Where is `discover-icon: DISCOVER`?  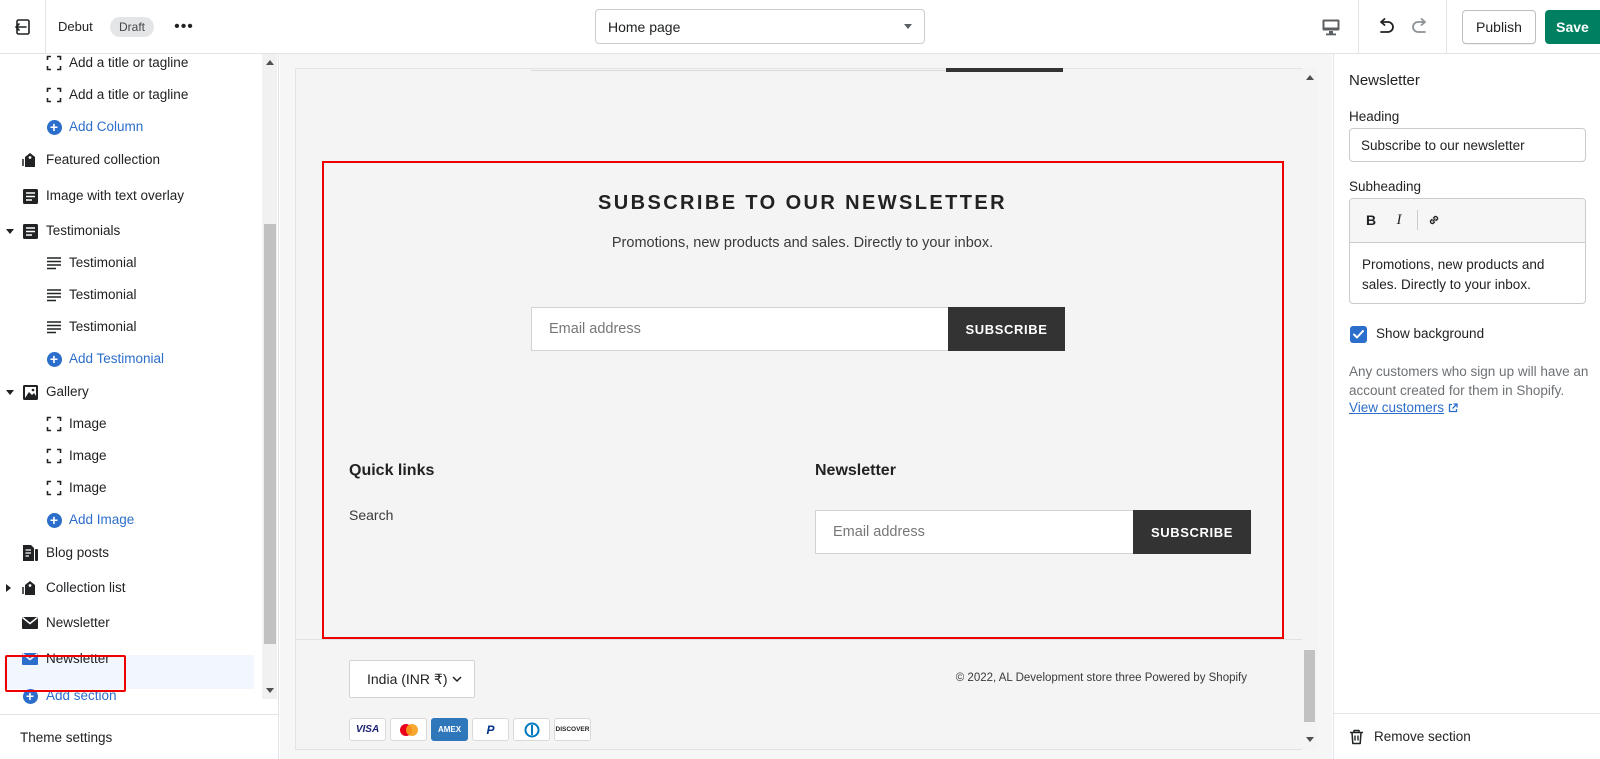
discover-icon: DISCOVER is located at coordinates (572, 729).